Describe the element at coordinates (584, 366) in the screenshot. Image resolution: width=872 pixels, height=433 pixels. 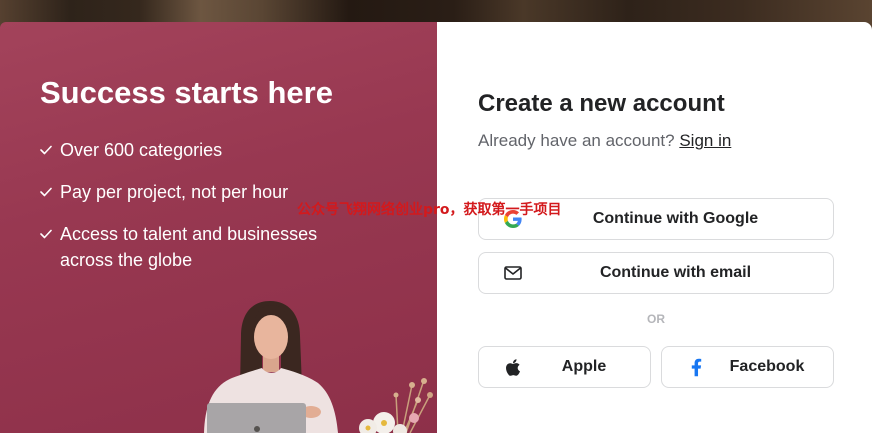
I see `apple-button-label: Apple` at that location.